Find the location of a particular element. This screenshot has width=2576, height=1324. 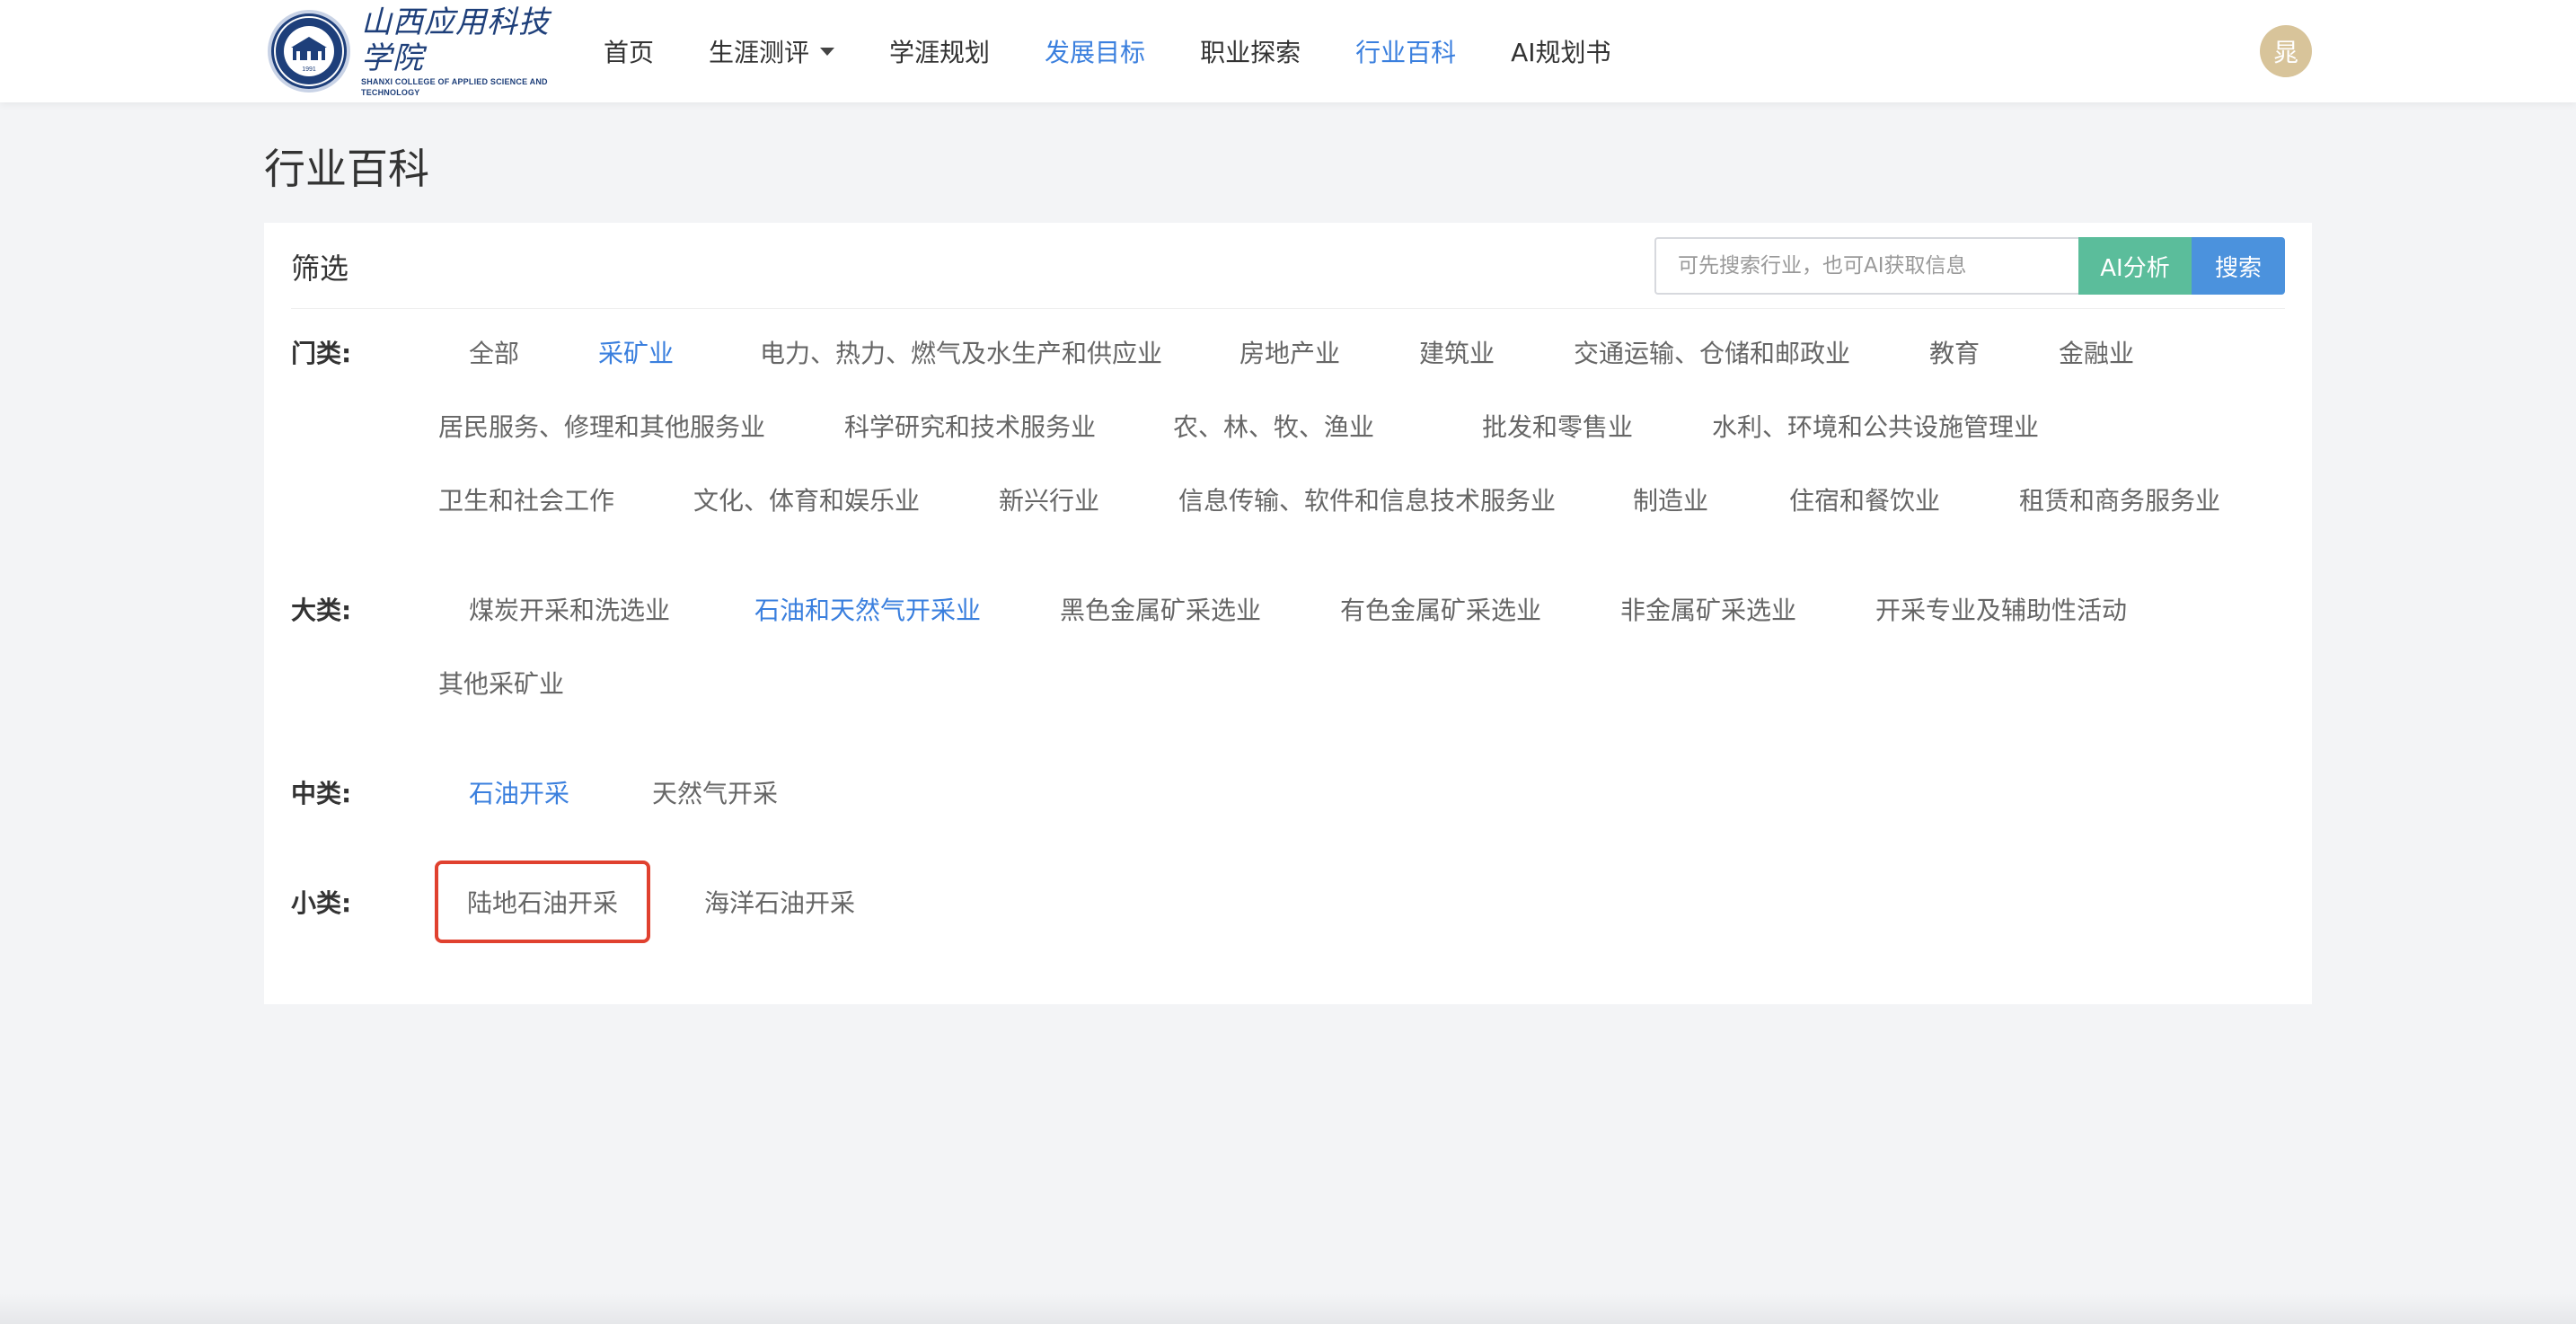

minor-class-label: 小类: is located at coordinates (321, 903).